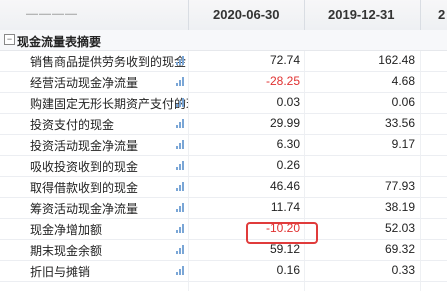  Describe the element at coordinates (403, 270) in the screenshot. I see `cell-2019-12-31: 0.33` at that location.